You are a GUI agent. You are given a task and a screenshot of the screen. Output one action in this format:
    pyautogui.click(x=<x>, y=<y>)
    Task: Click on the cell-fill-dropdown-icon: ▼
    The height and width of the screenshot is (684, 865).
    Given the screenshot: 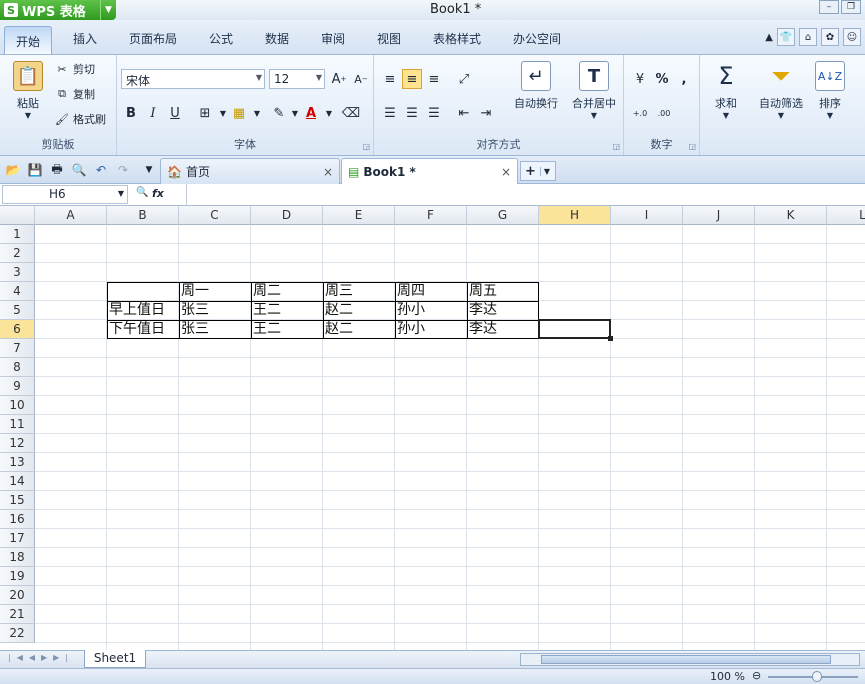 What is the action you would take?
    pyautogui.click(x=257, y=113)
    